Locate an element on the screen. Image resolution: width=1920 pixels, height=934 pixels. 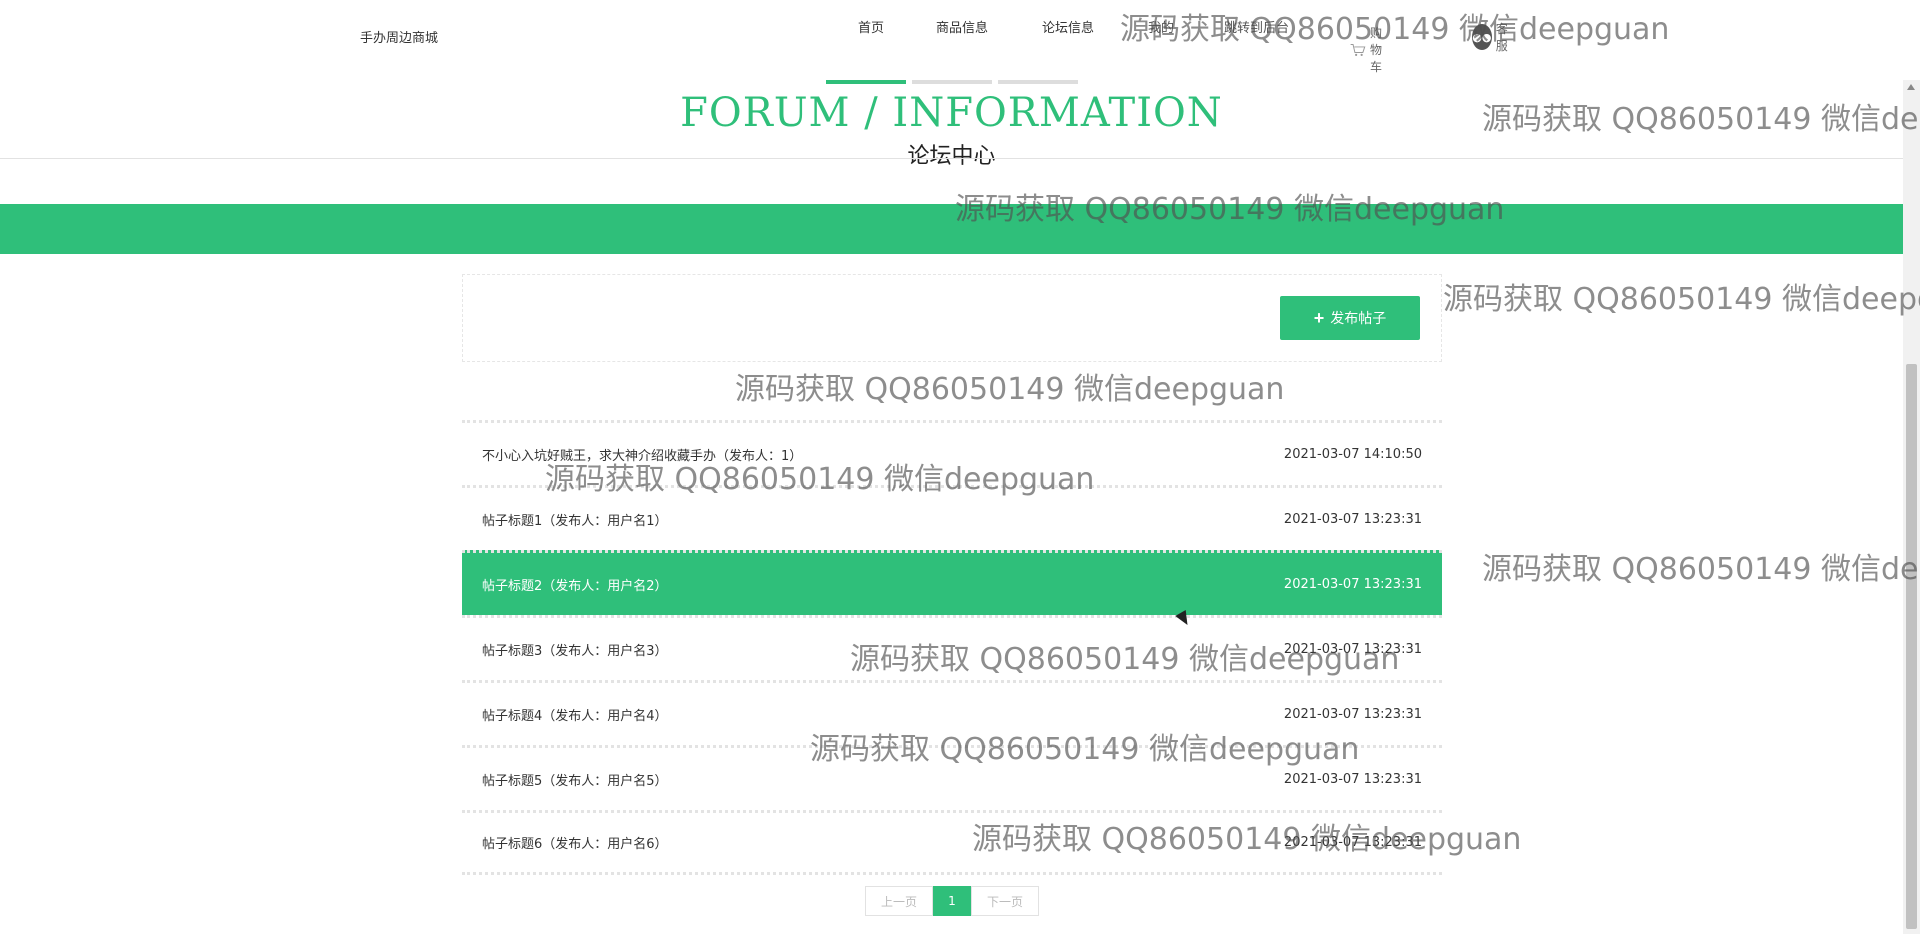
post-title: 帖子标题5（发布人：用户名5） is located at coordinates (575, 781).